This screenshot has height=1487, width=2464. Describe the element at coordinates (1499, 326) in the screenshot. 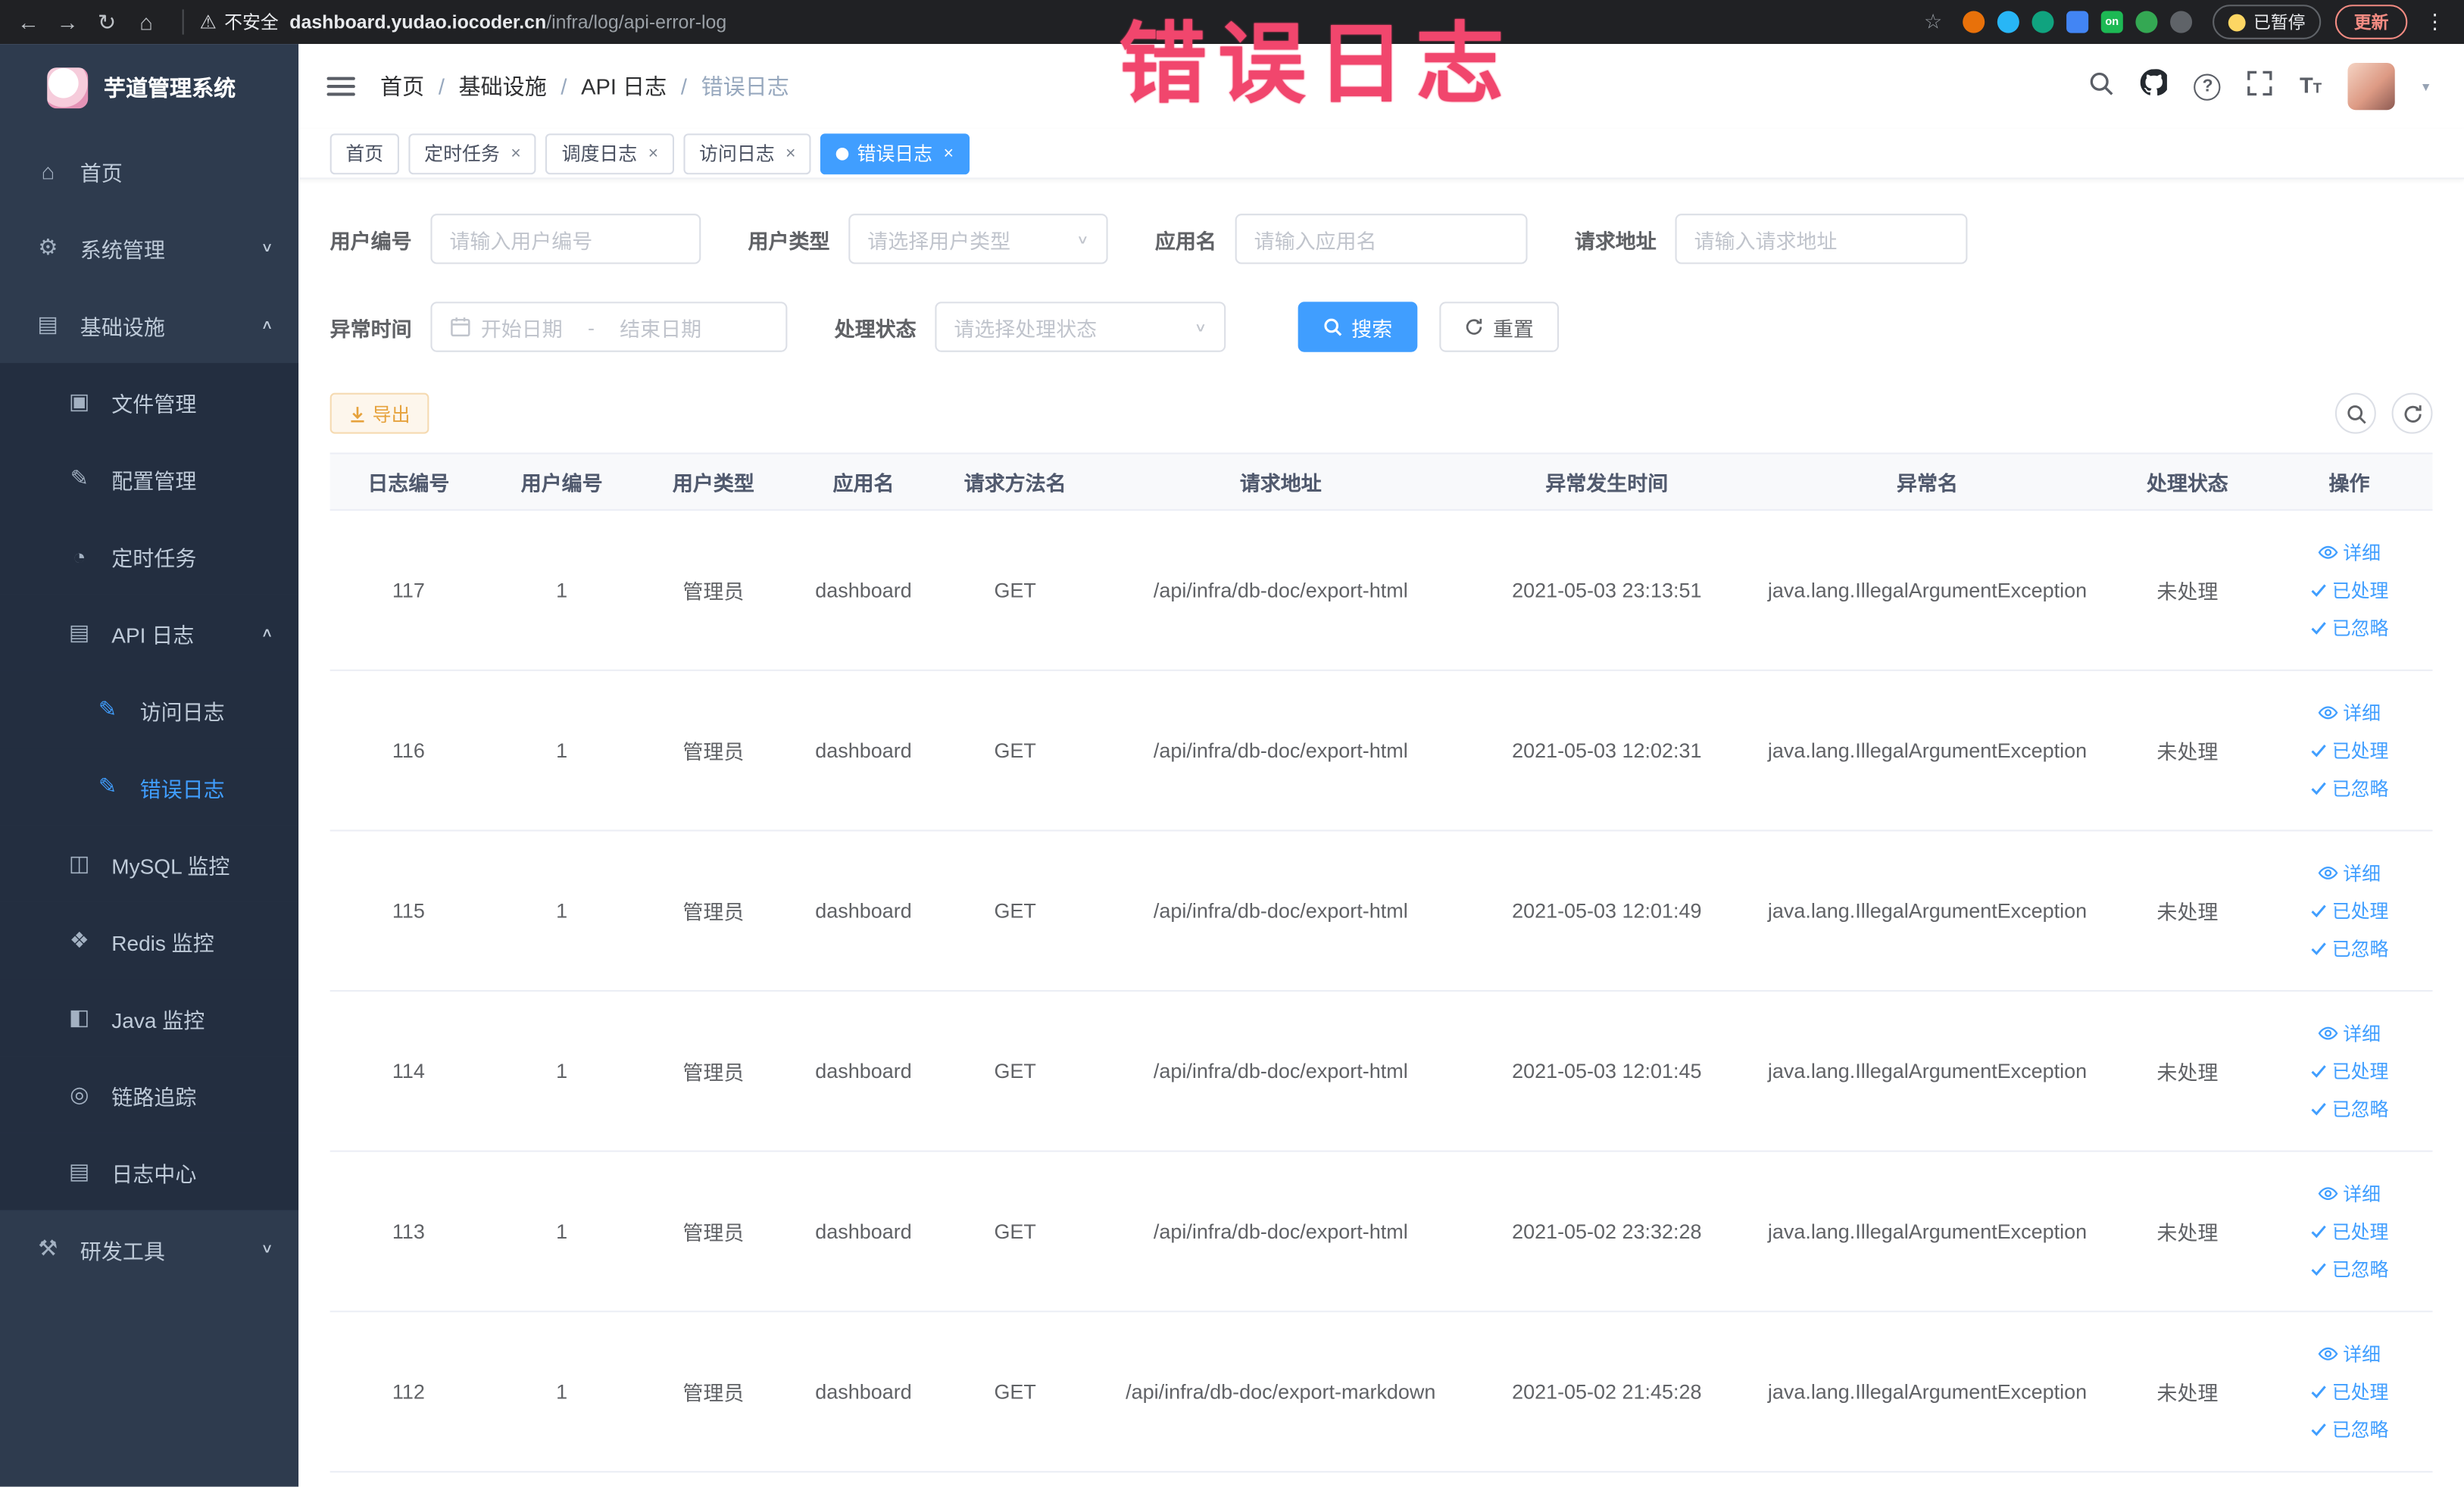

I see `reset-button: 重置` at that location.